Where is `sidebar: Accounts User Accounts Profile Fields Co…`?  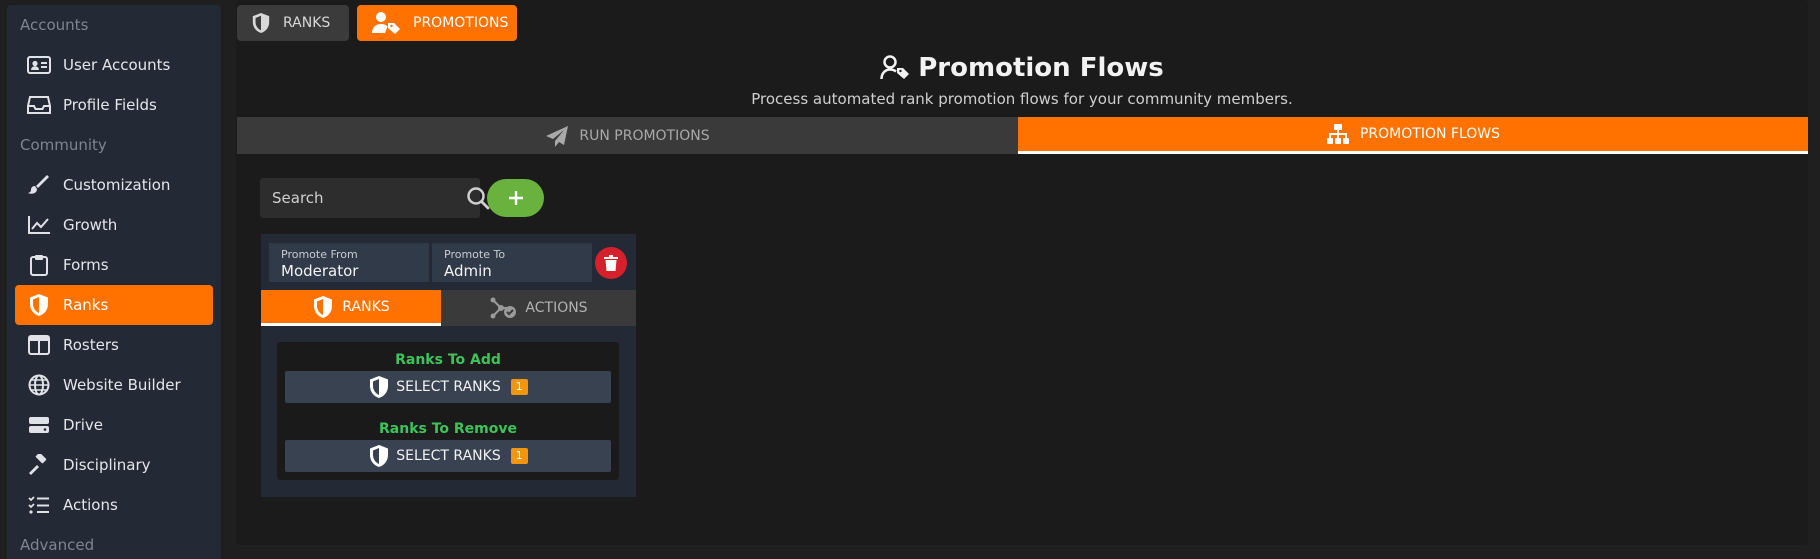 sidebar: Accounts User Accounts Profile Fields Co… is located at coordinates (114, 282).